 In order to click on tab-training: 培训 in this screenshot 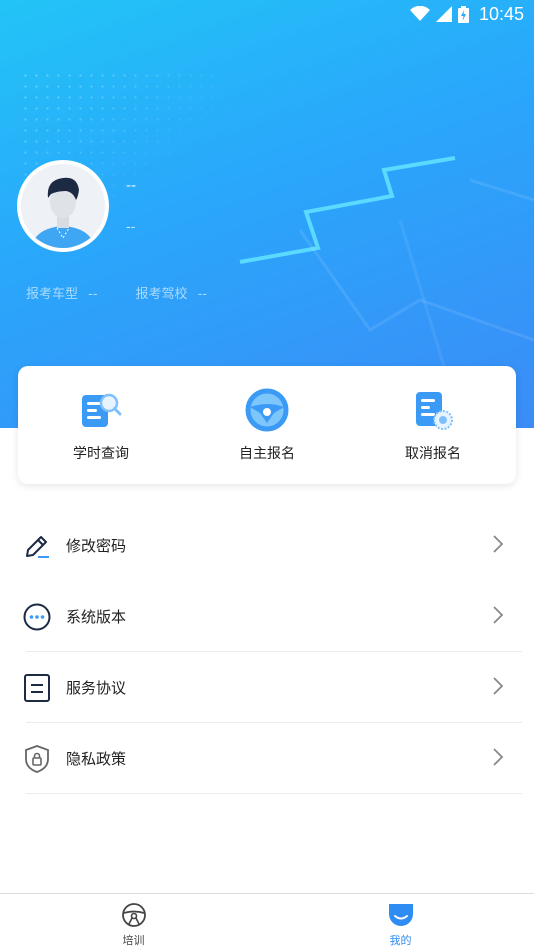, I will do `click(133, 922)`.